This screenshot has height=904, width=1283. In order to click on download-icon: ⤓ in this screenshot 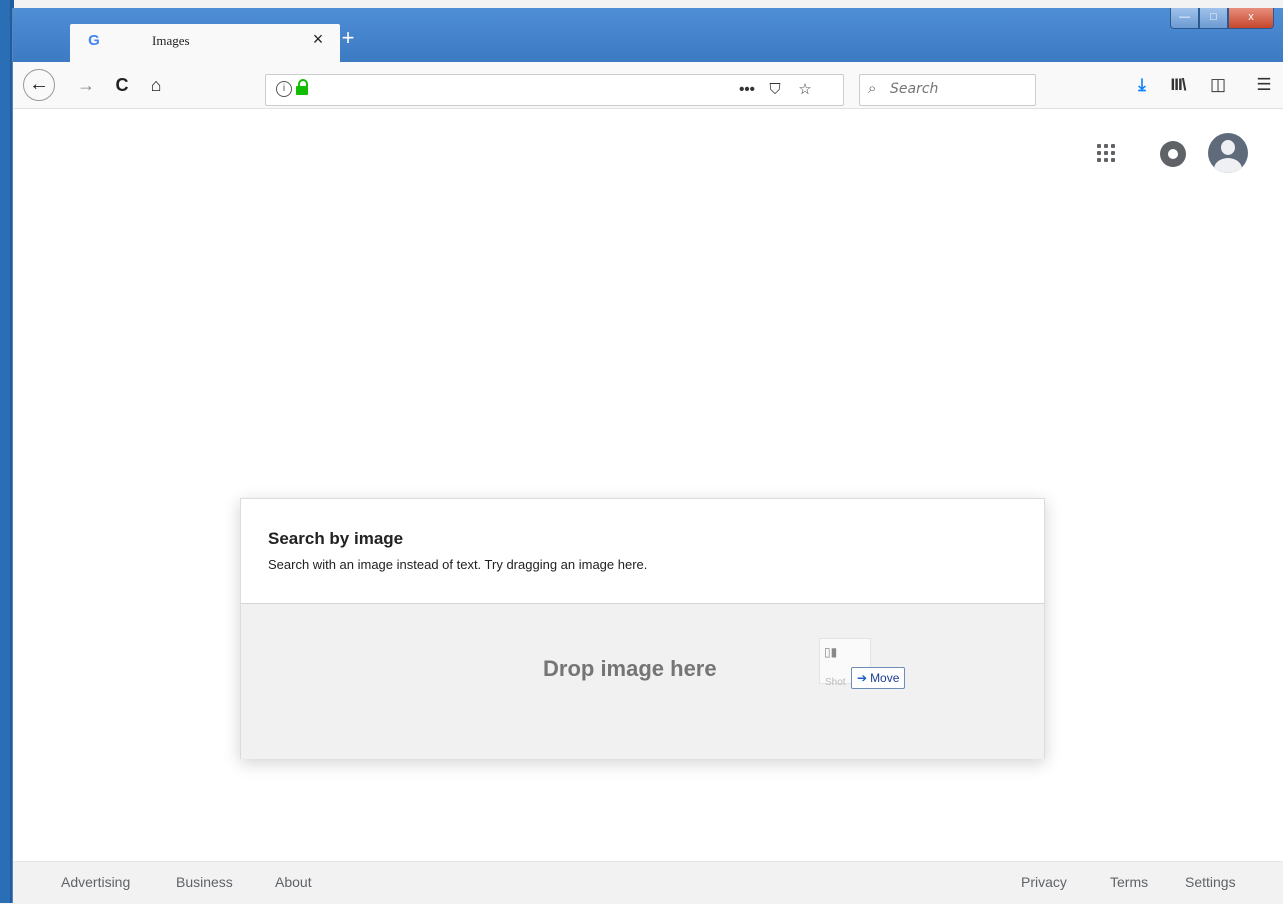, I will do `click(1142, 85)`.